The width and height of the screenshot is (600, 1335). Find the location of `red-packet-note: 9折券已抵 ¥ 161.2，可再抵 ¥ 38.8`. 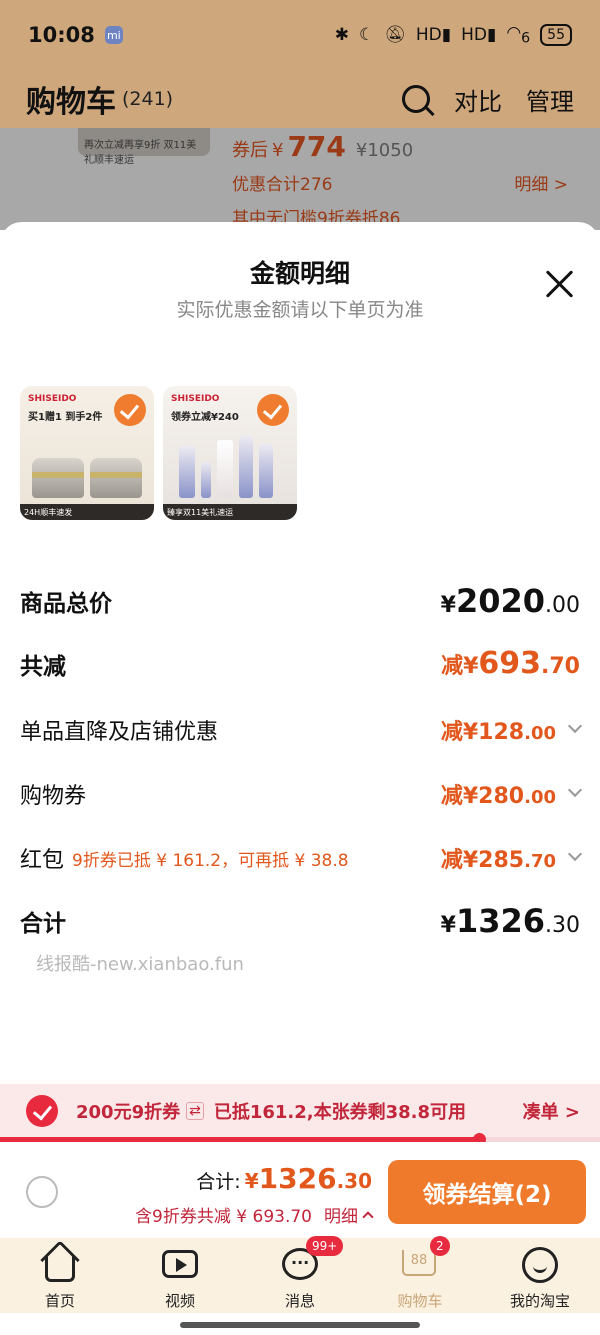

red-packet-note: 9折券已抵 ¥ 161.2，可再抵 ¥ 38.8 is located at coordinates (210, 860).